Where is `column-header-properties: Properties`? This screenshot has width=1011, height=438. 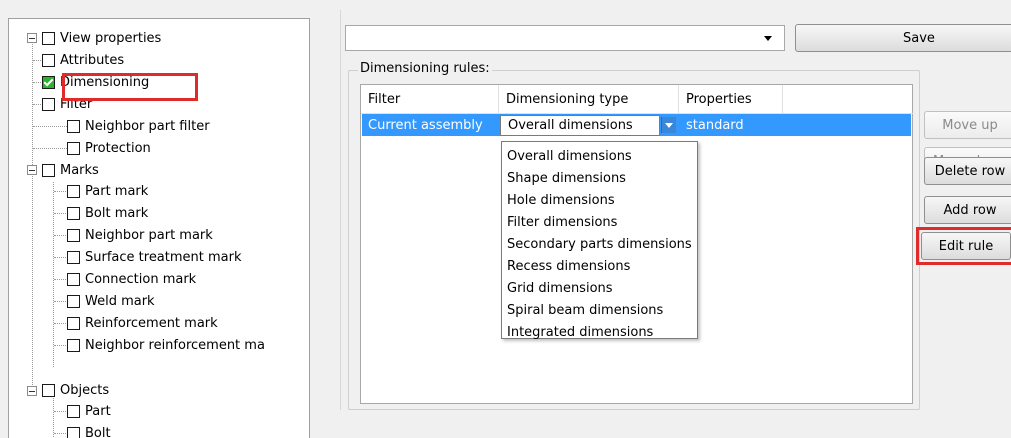 column-header-properties: Properties is located at coordinates (731, 99).